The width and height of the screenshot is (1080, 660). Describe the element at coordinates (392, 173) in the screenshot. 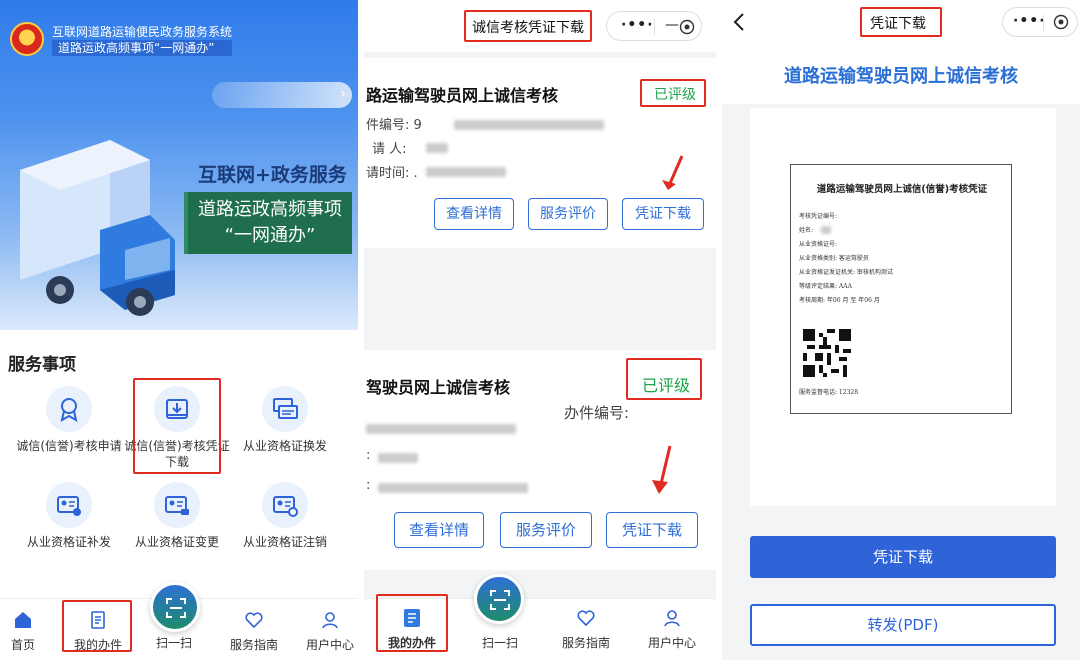

I see `apply-time-field: 请时间: .` at that location.